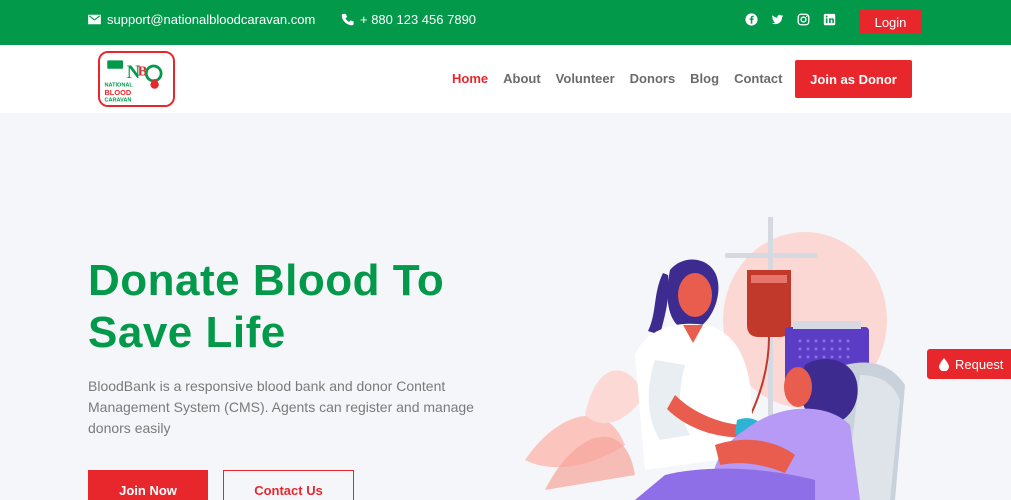 Image resolution: width=1011 pixels, height=500 pixels. What do you see at coordinates (758, 78) in the screenshot?
I see `nav-item-contact: Contact` at bounding box center [758, 78].